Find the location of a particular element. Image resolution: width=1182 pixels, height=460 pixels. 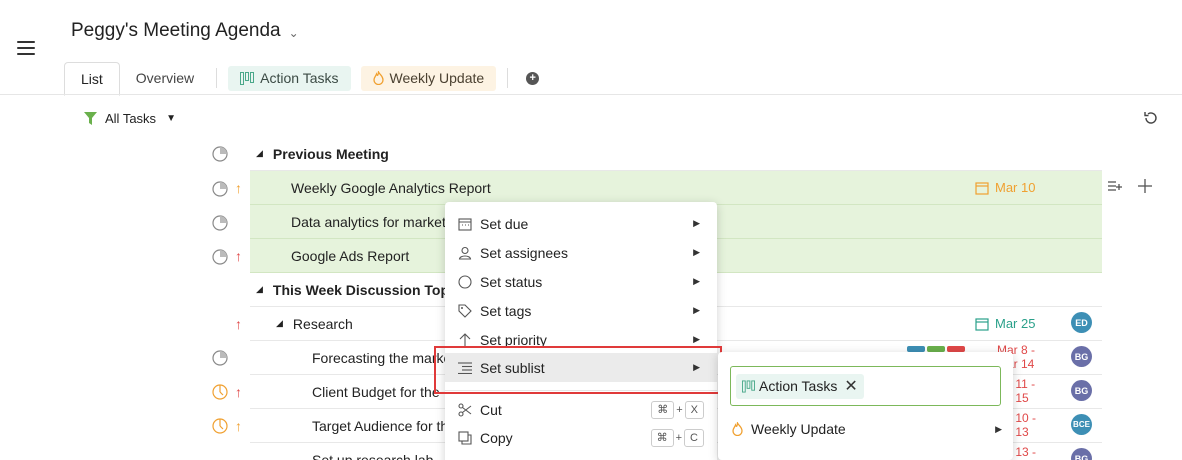

filter-label: All Tasks is located at coordinates (131, 118).